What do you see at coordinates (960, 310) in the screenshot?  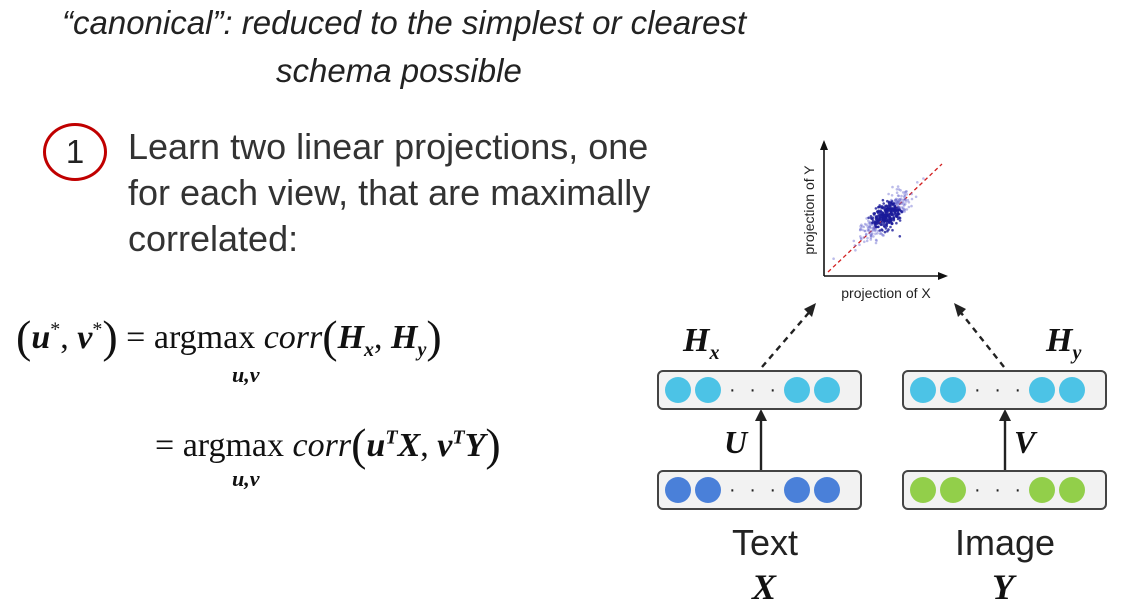 I see `dashed-arrow-right-head` at bounding box center [960, 310].